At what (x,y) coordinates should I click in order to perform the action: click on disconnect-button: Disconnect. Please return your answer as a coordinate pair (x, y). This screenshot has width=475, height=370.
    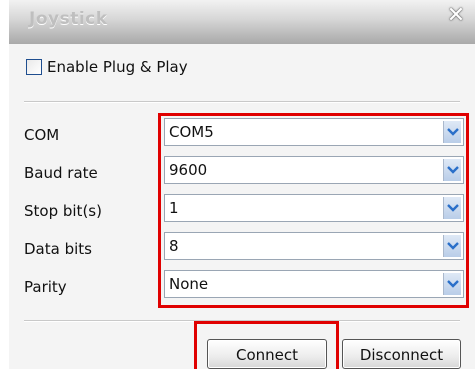
    Looking at the image, I should click on (401, 354).